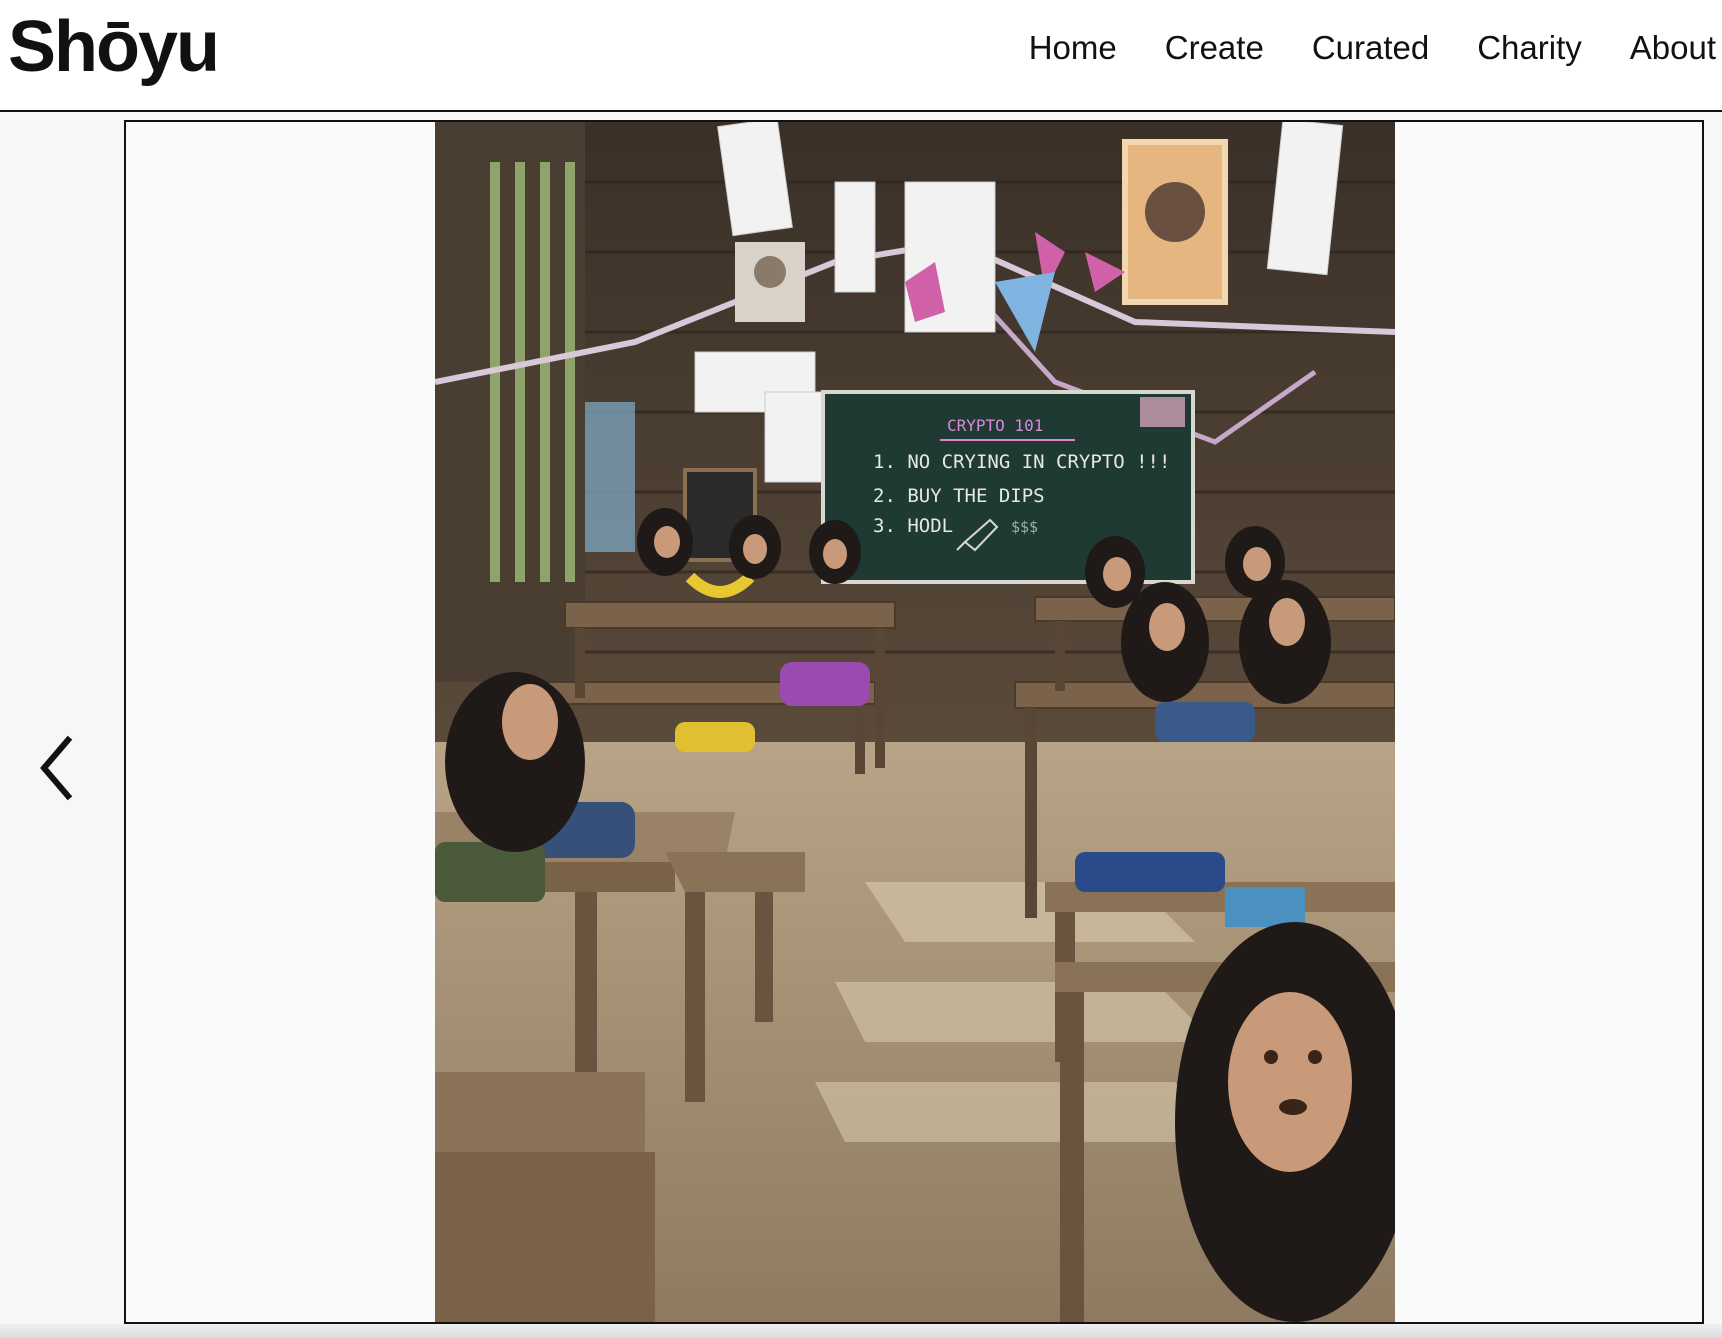 This screenshot has width=1722, height=1338. What do you see at coordinates (1673, 48) in the screenshot?
I see `nav-about: About` at bounding box center [1673, 48].